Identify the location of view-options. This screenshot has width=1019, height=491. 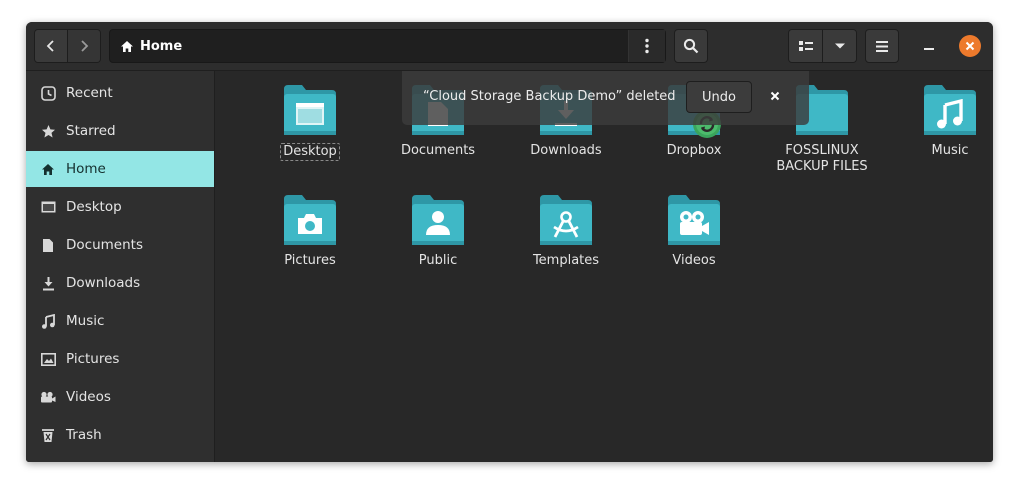
(822, 46).